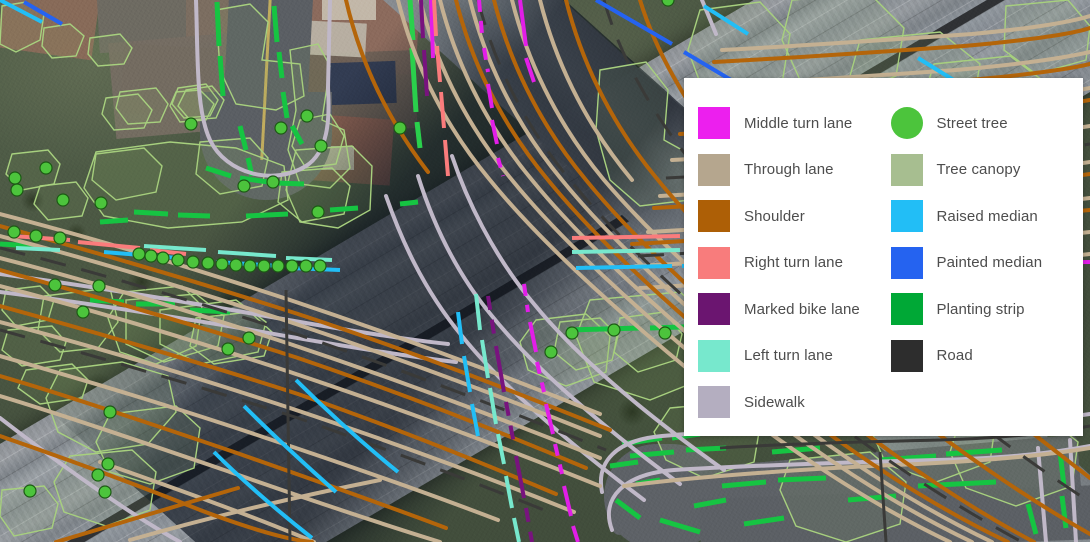  I want to click on legend-item-tree-canopy: Tree canopy, so click(987, 170).